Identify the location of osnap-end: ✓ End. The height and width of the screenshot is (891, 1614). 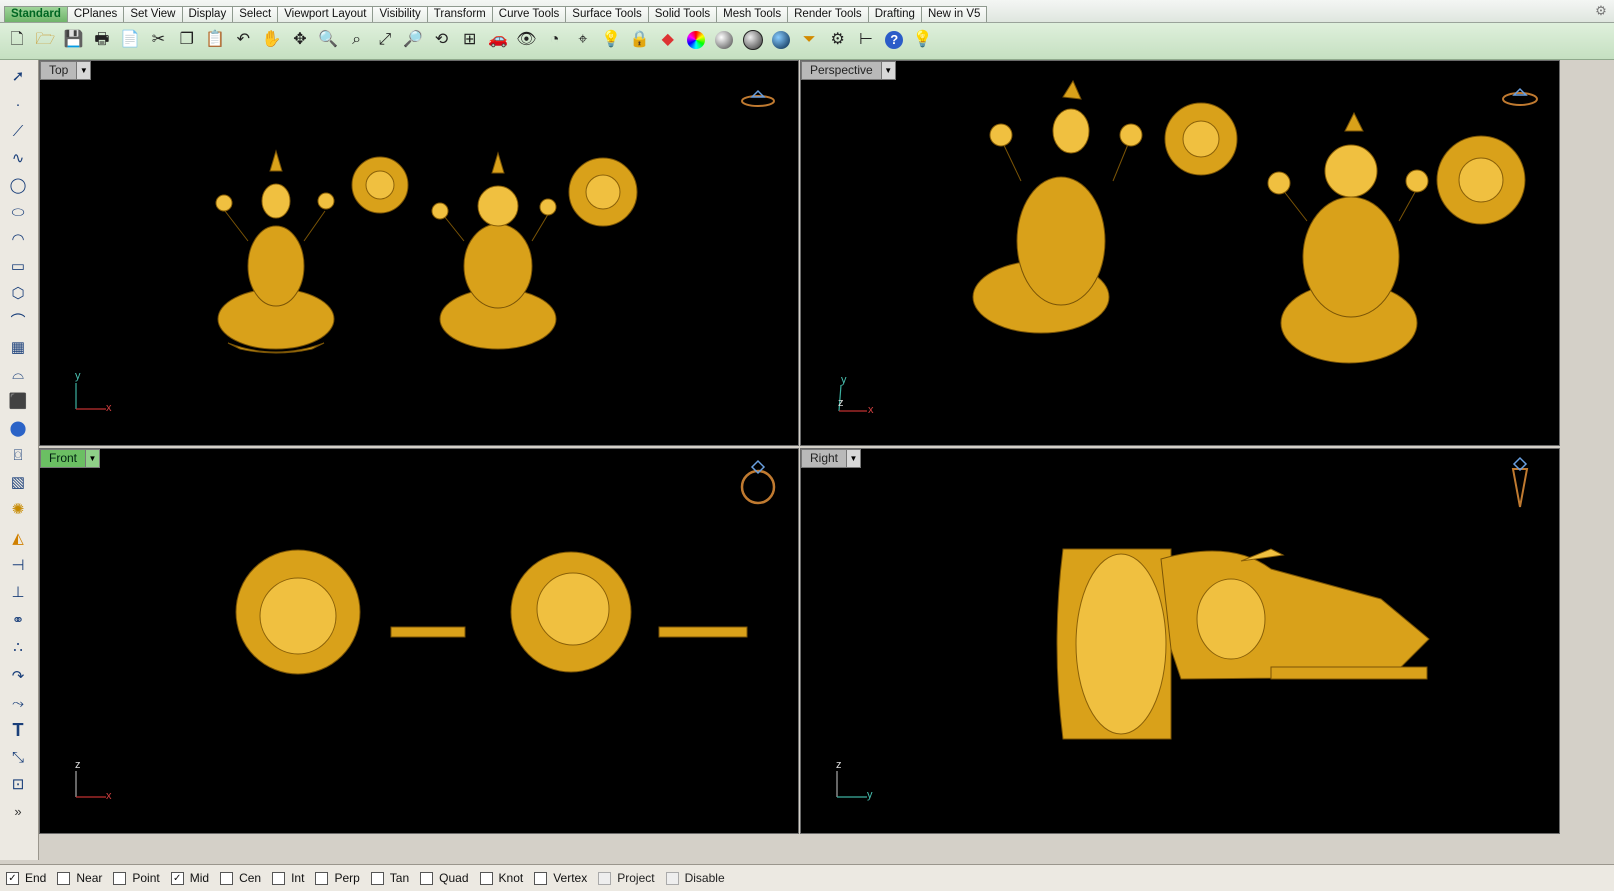
(26, 878).